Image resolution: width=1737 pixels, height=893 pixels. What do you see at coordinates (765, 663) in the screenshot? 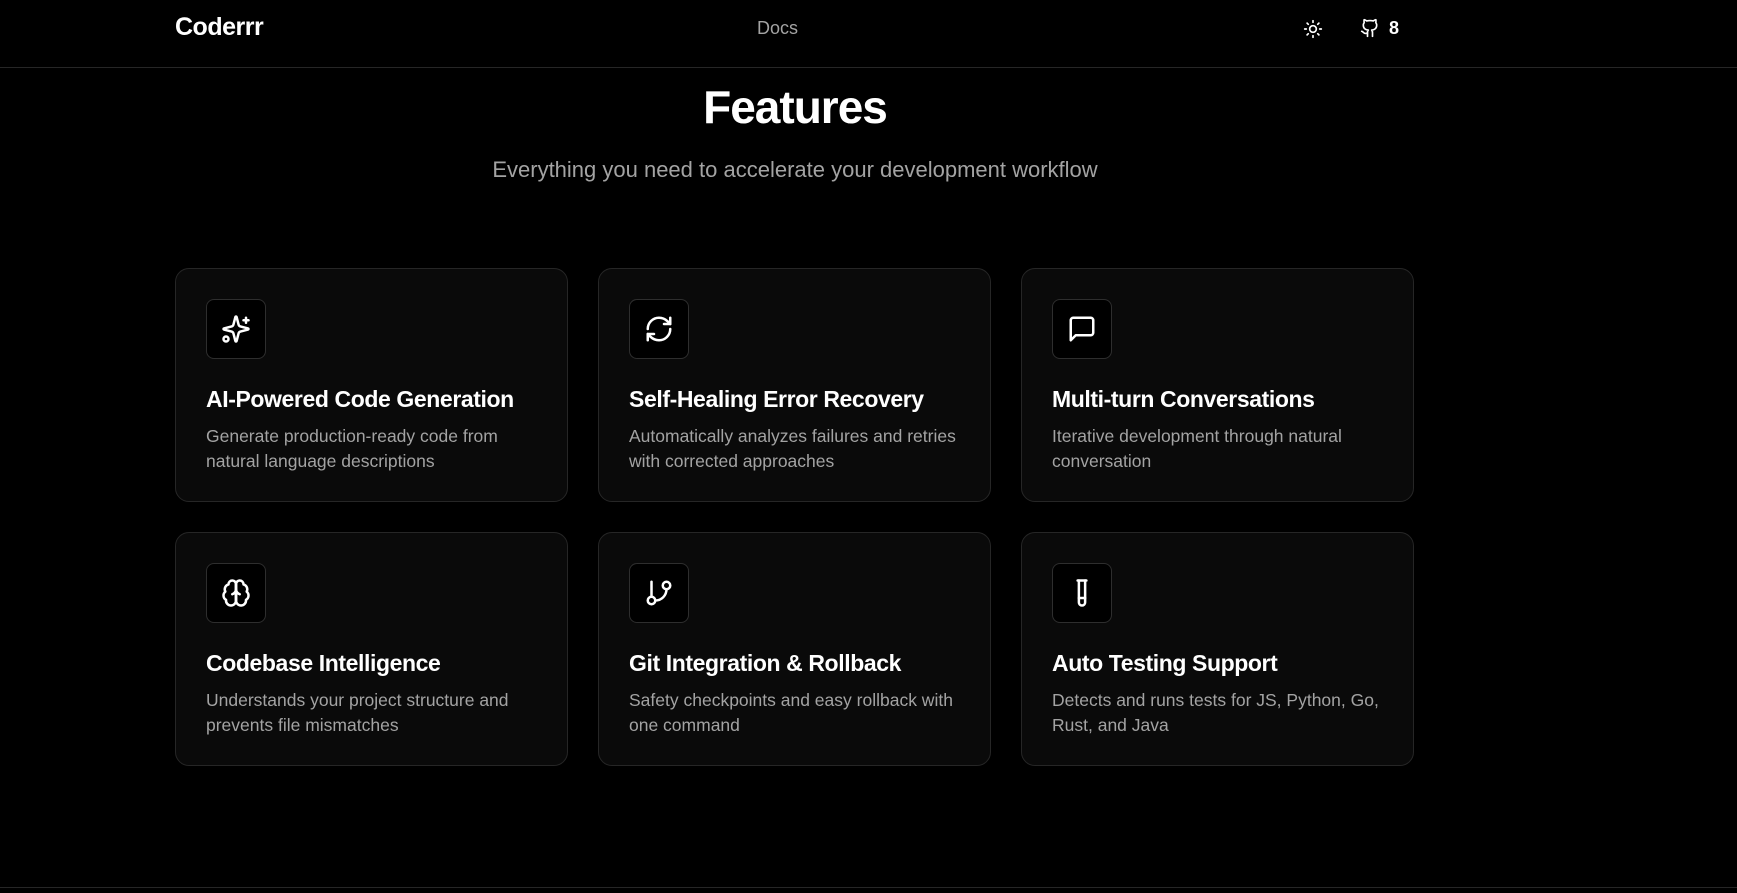
I see `feature-title: Git Integration & Rollback` at bounding box center [765, 663].